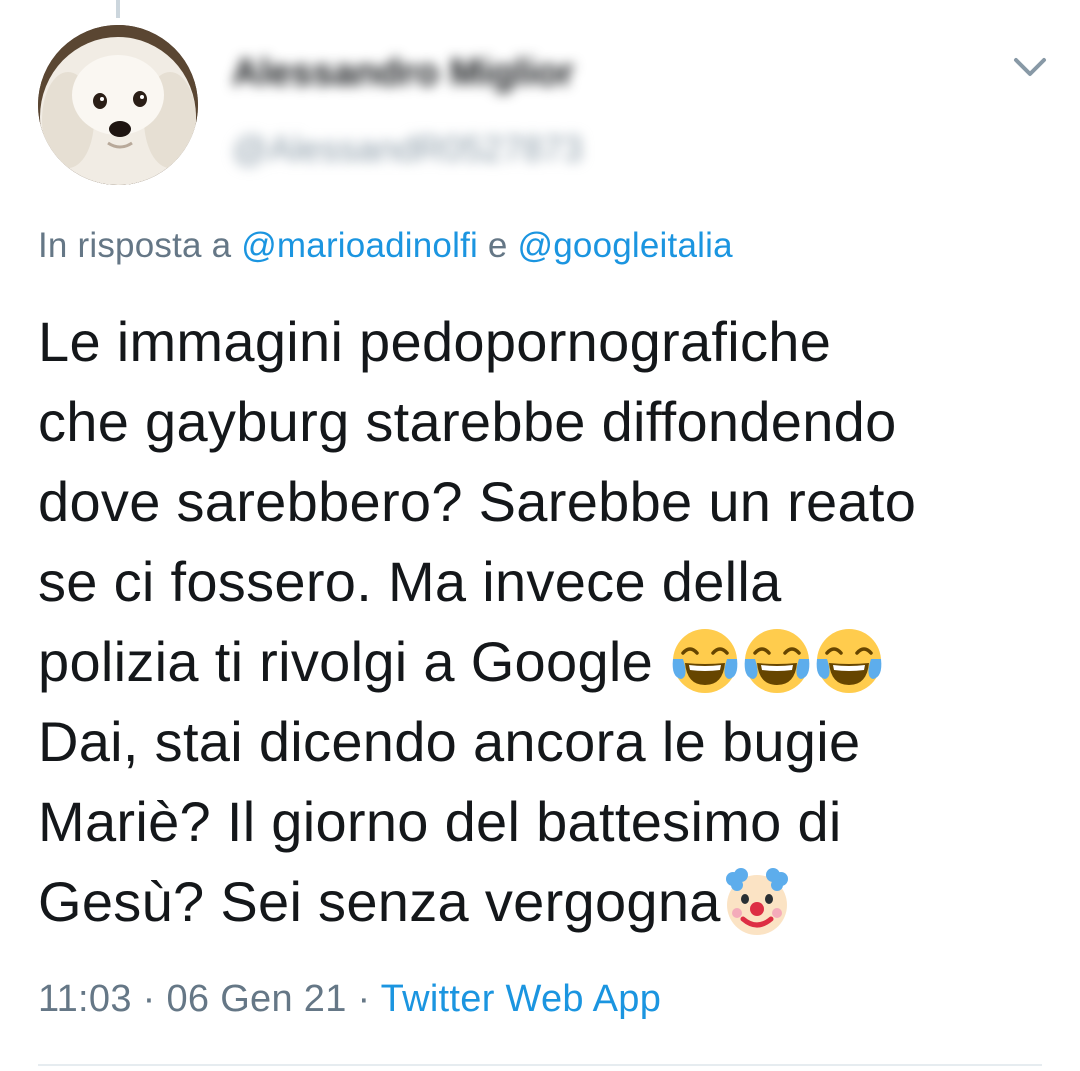 The height and width of the screenshot is (1071, 1080). What do you see at coordinates (379, 901) in the screenshot?
I see `tweet-text-segment: Gesù? Sei senza vergogna` at bounding box center [379, 901].